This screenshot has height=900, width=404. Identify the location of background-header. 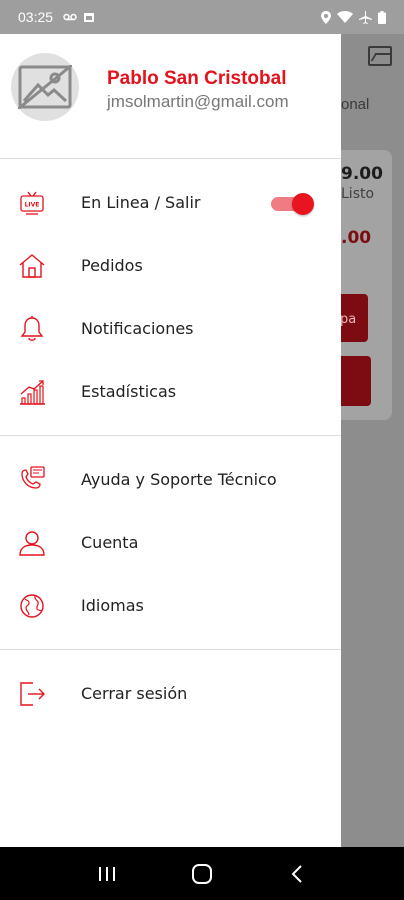
(372, 56).